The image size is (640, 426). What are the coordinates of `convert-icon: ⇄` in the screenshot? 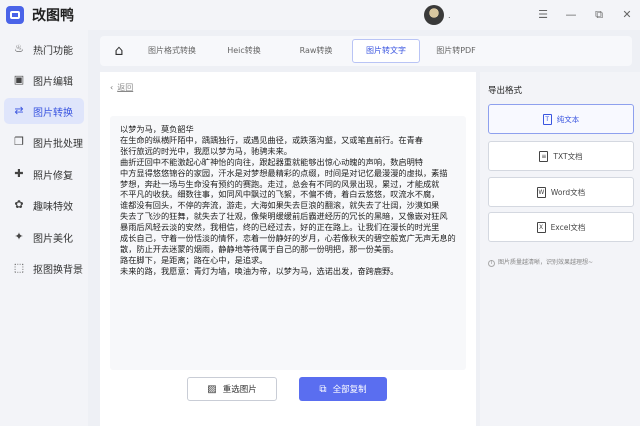 It's located at (19, 110).